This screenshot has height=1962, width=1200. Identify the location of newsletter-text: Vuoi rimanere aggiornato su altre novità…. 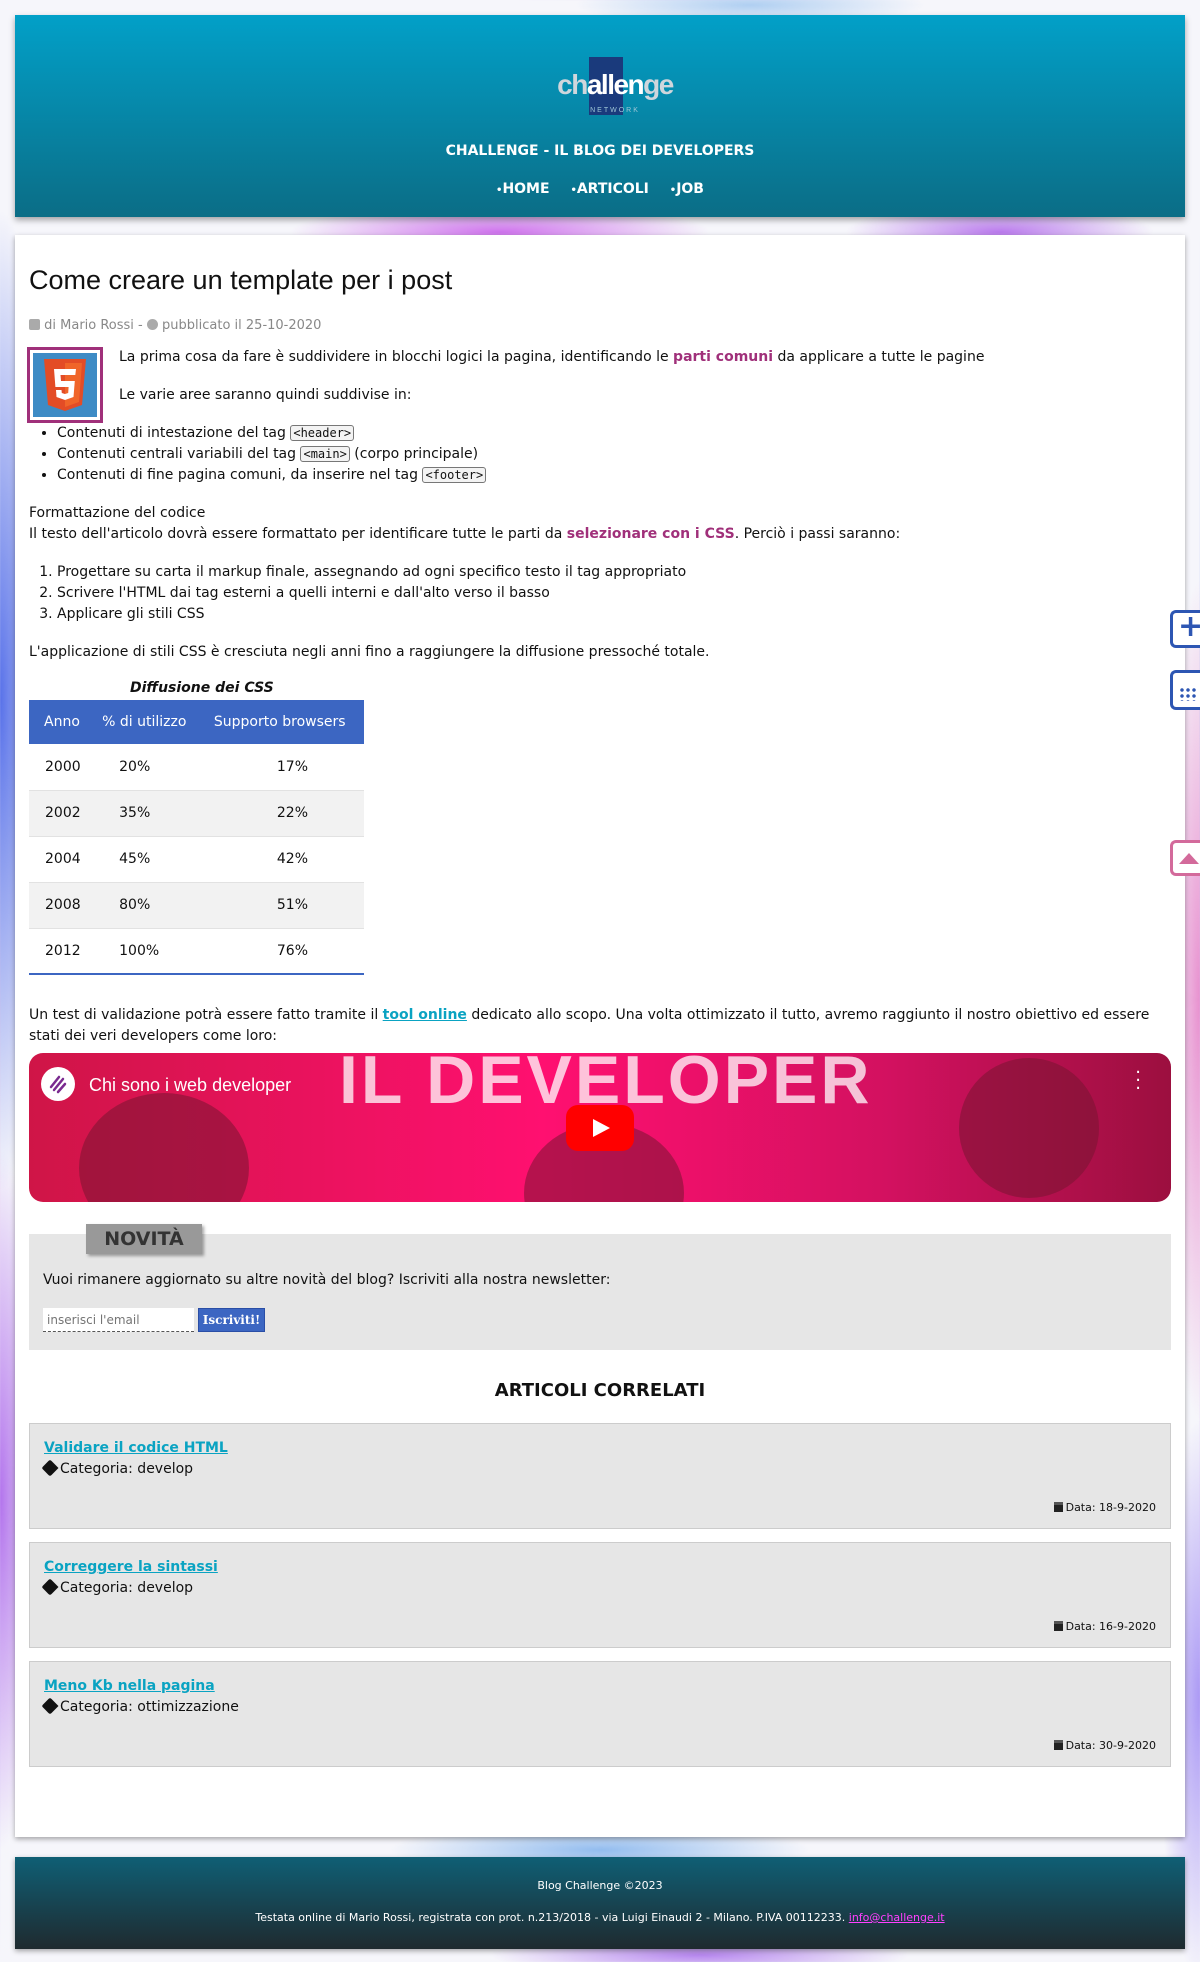
(327, 1280).